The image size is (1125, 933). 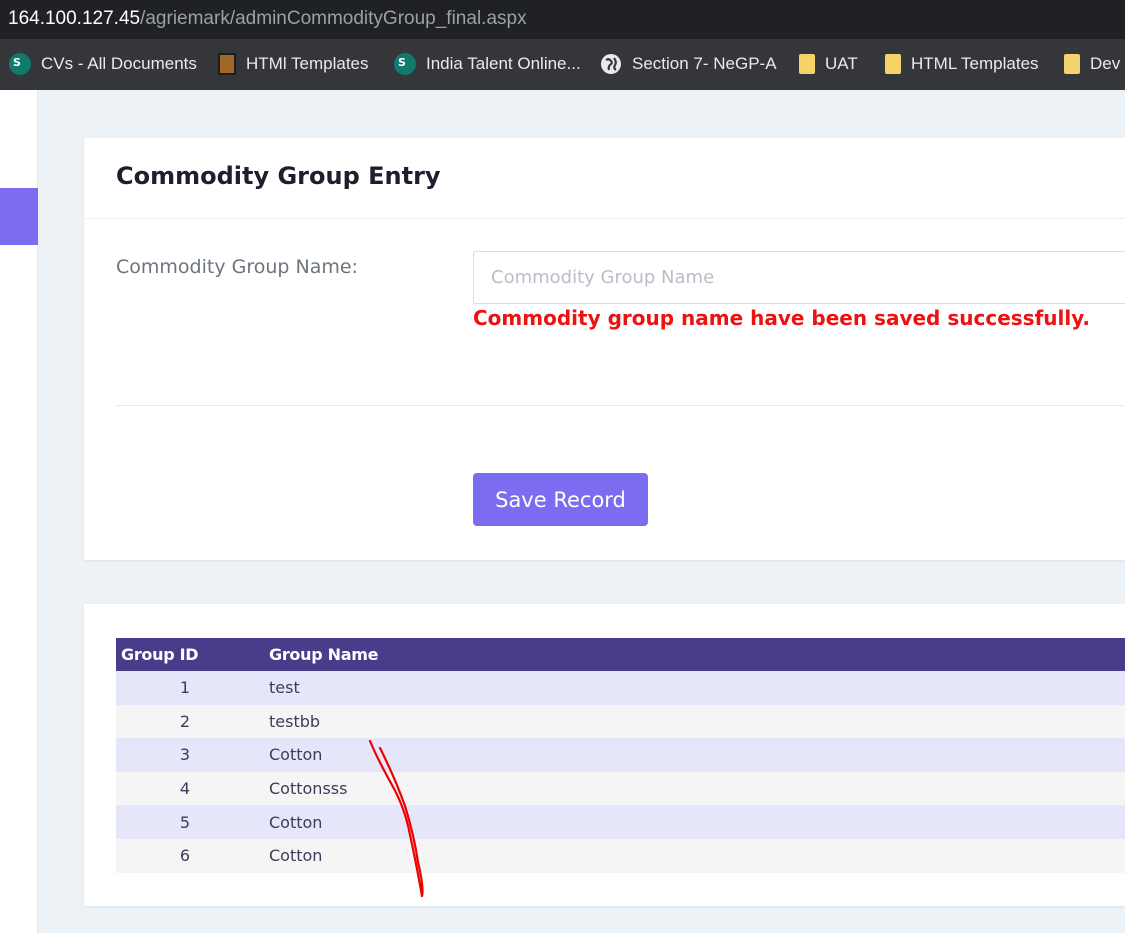 I want to click on template-icon, so click(x=227, y=64).